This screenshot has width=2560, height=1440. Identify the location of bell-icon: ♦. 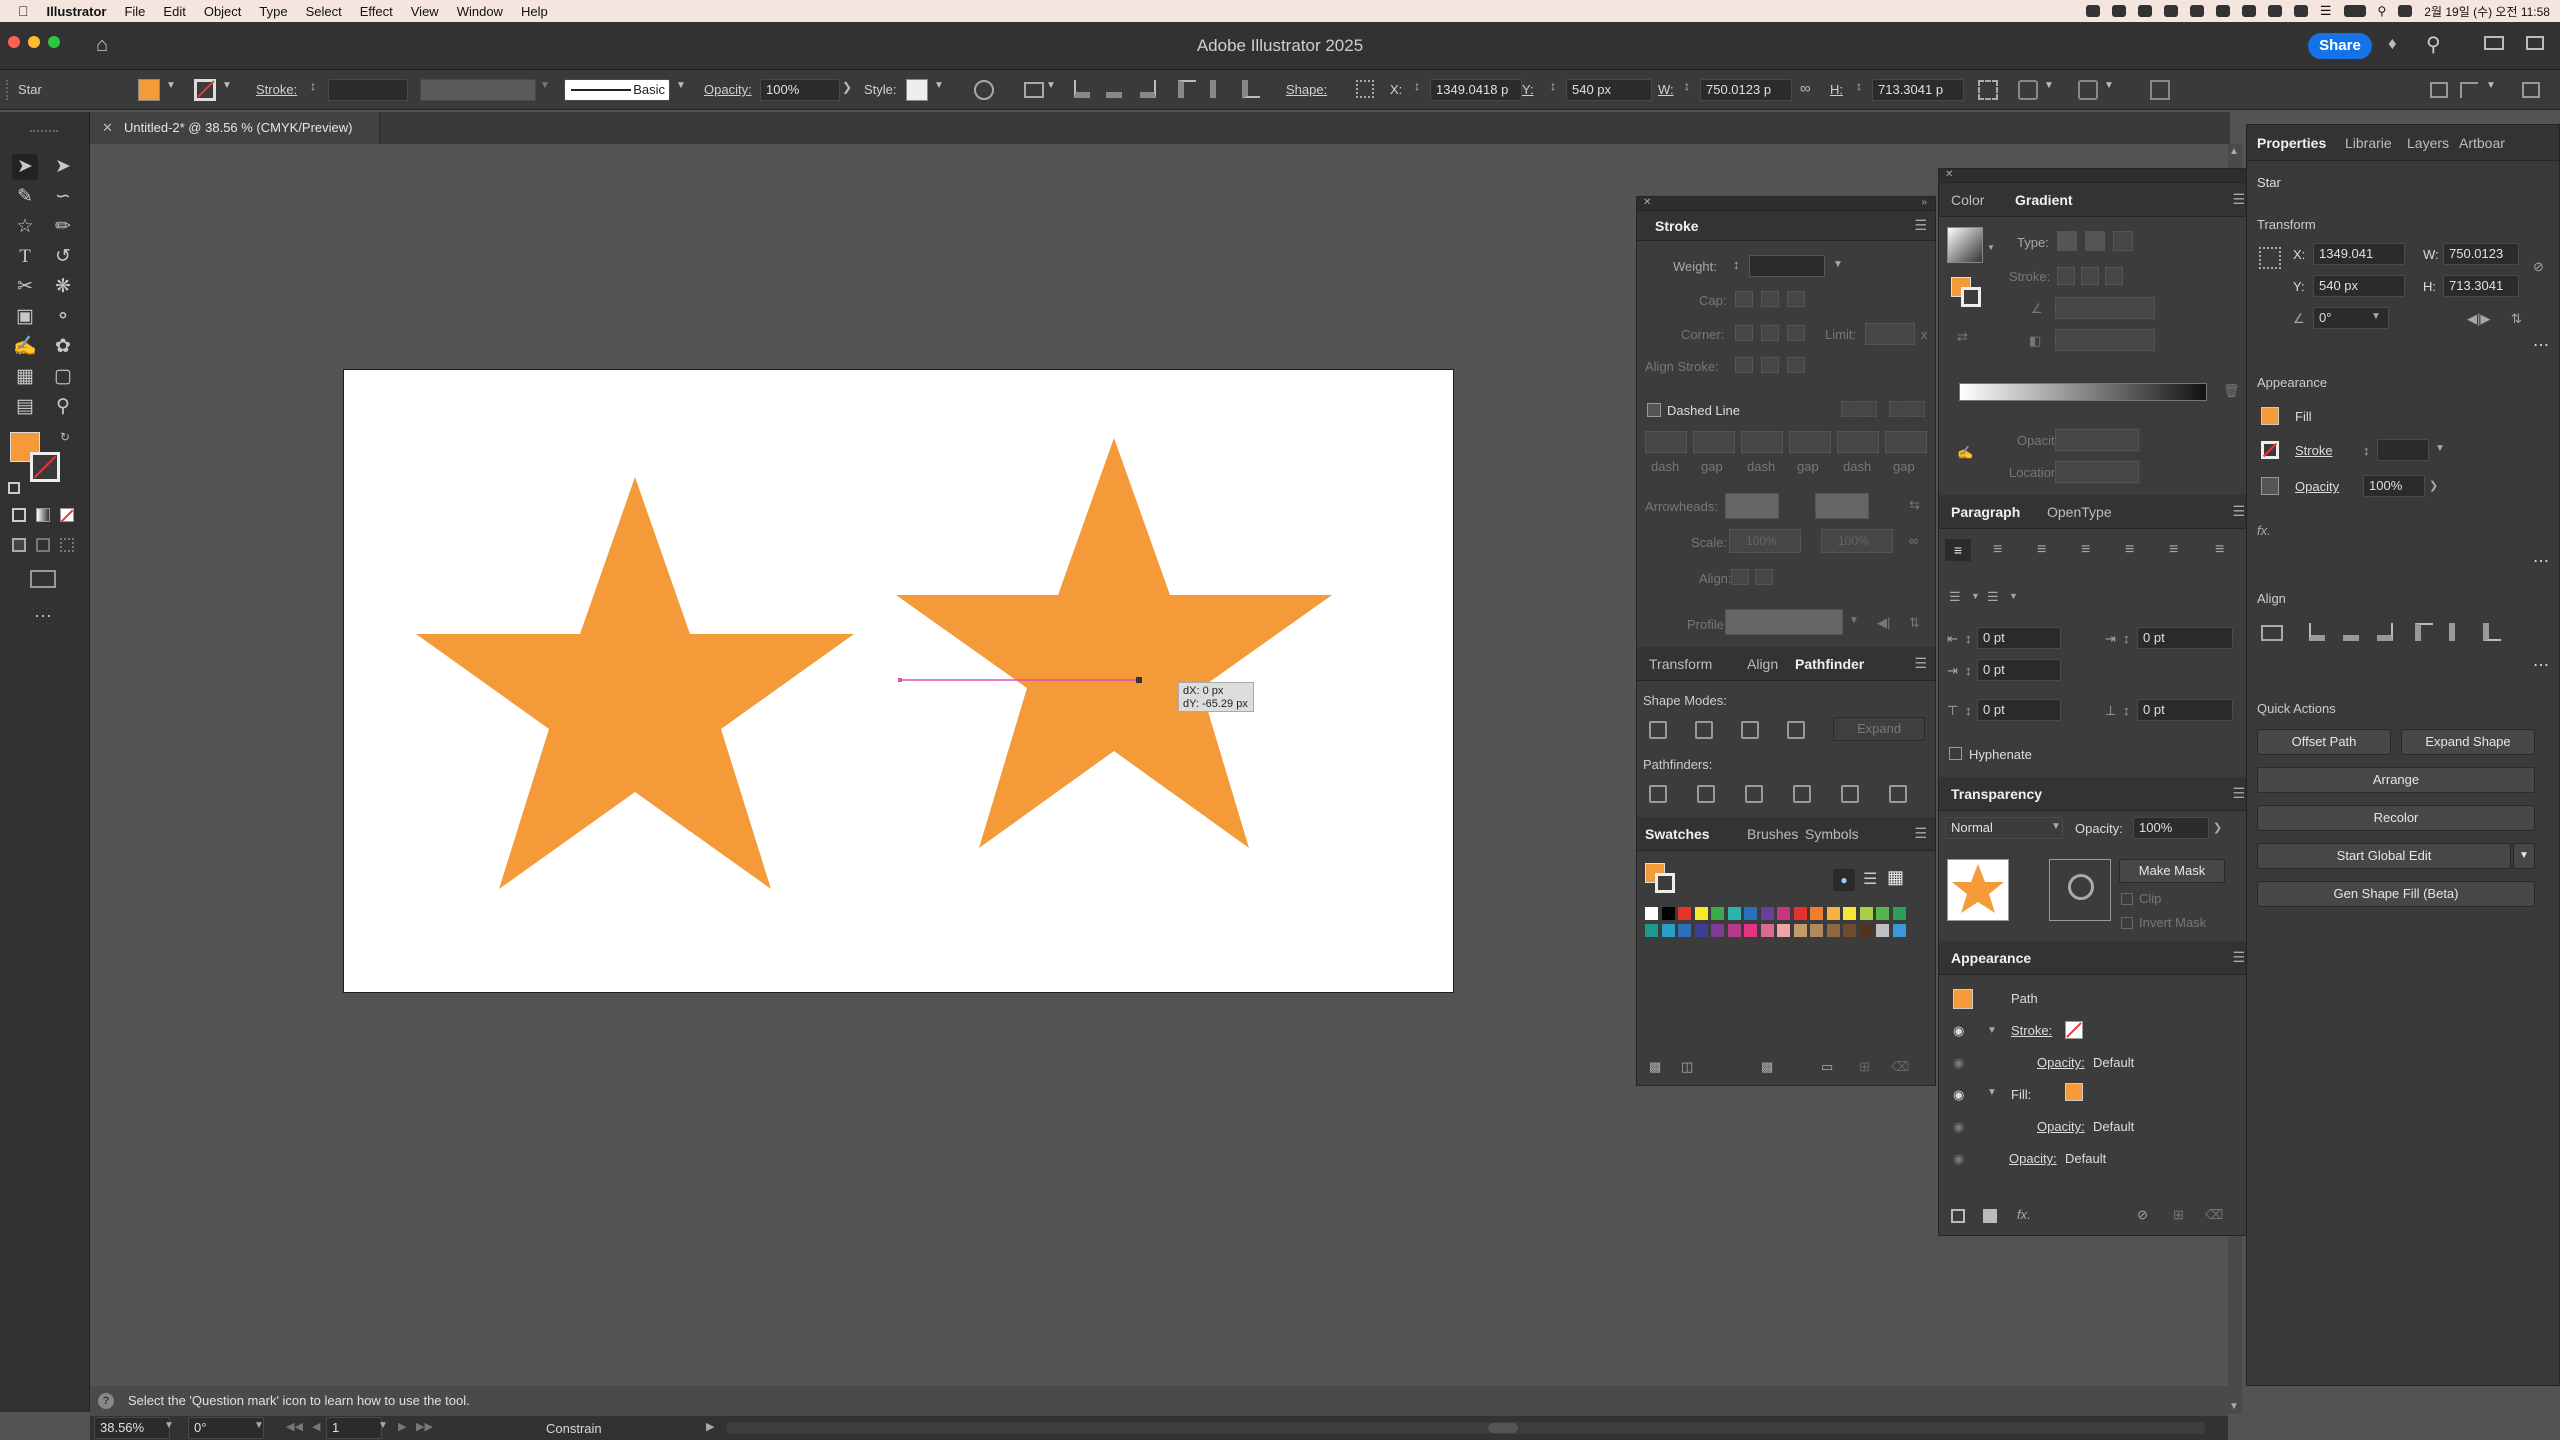
(2392, 44).